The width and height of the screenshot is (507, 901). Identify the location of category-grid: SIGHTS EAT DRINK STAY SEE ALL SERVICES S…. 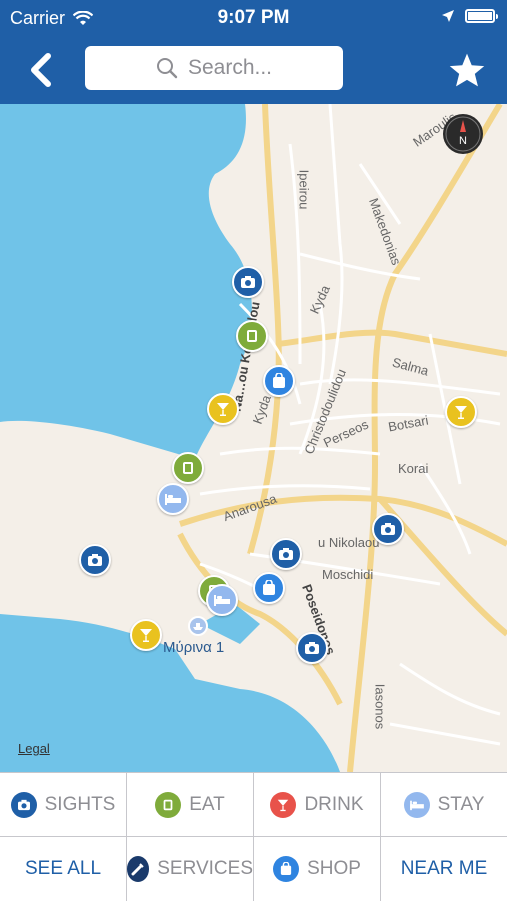
(253, 836).